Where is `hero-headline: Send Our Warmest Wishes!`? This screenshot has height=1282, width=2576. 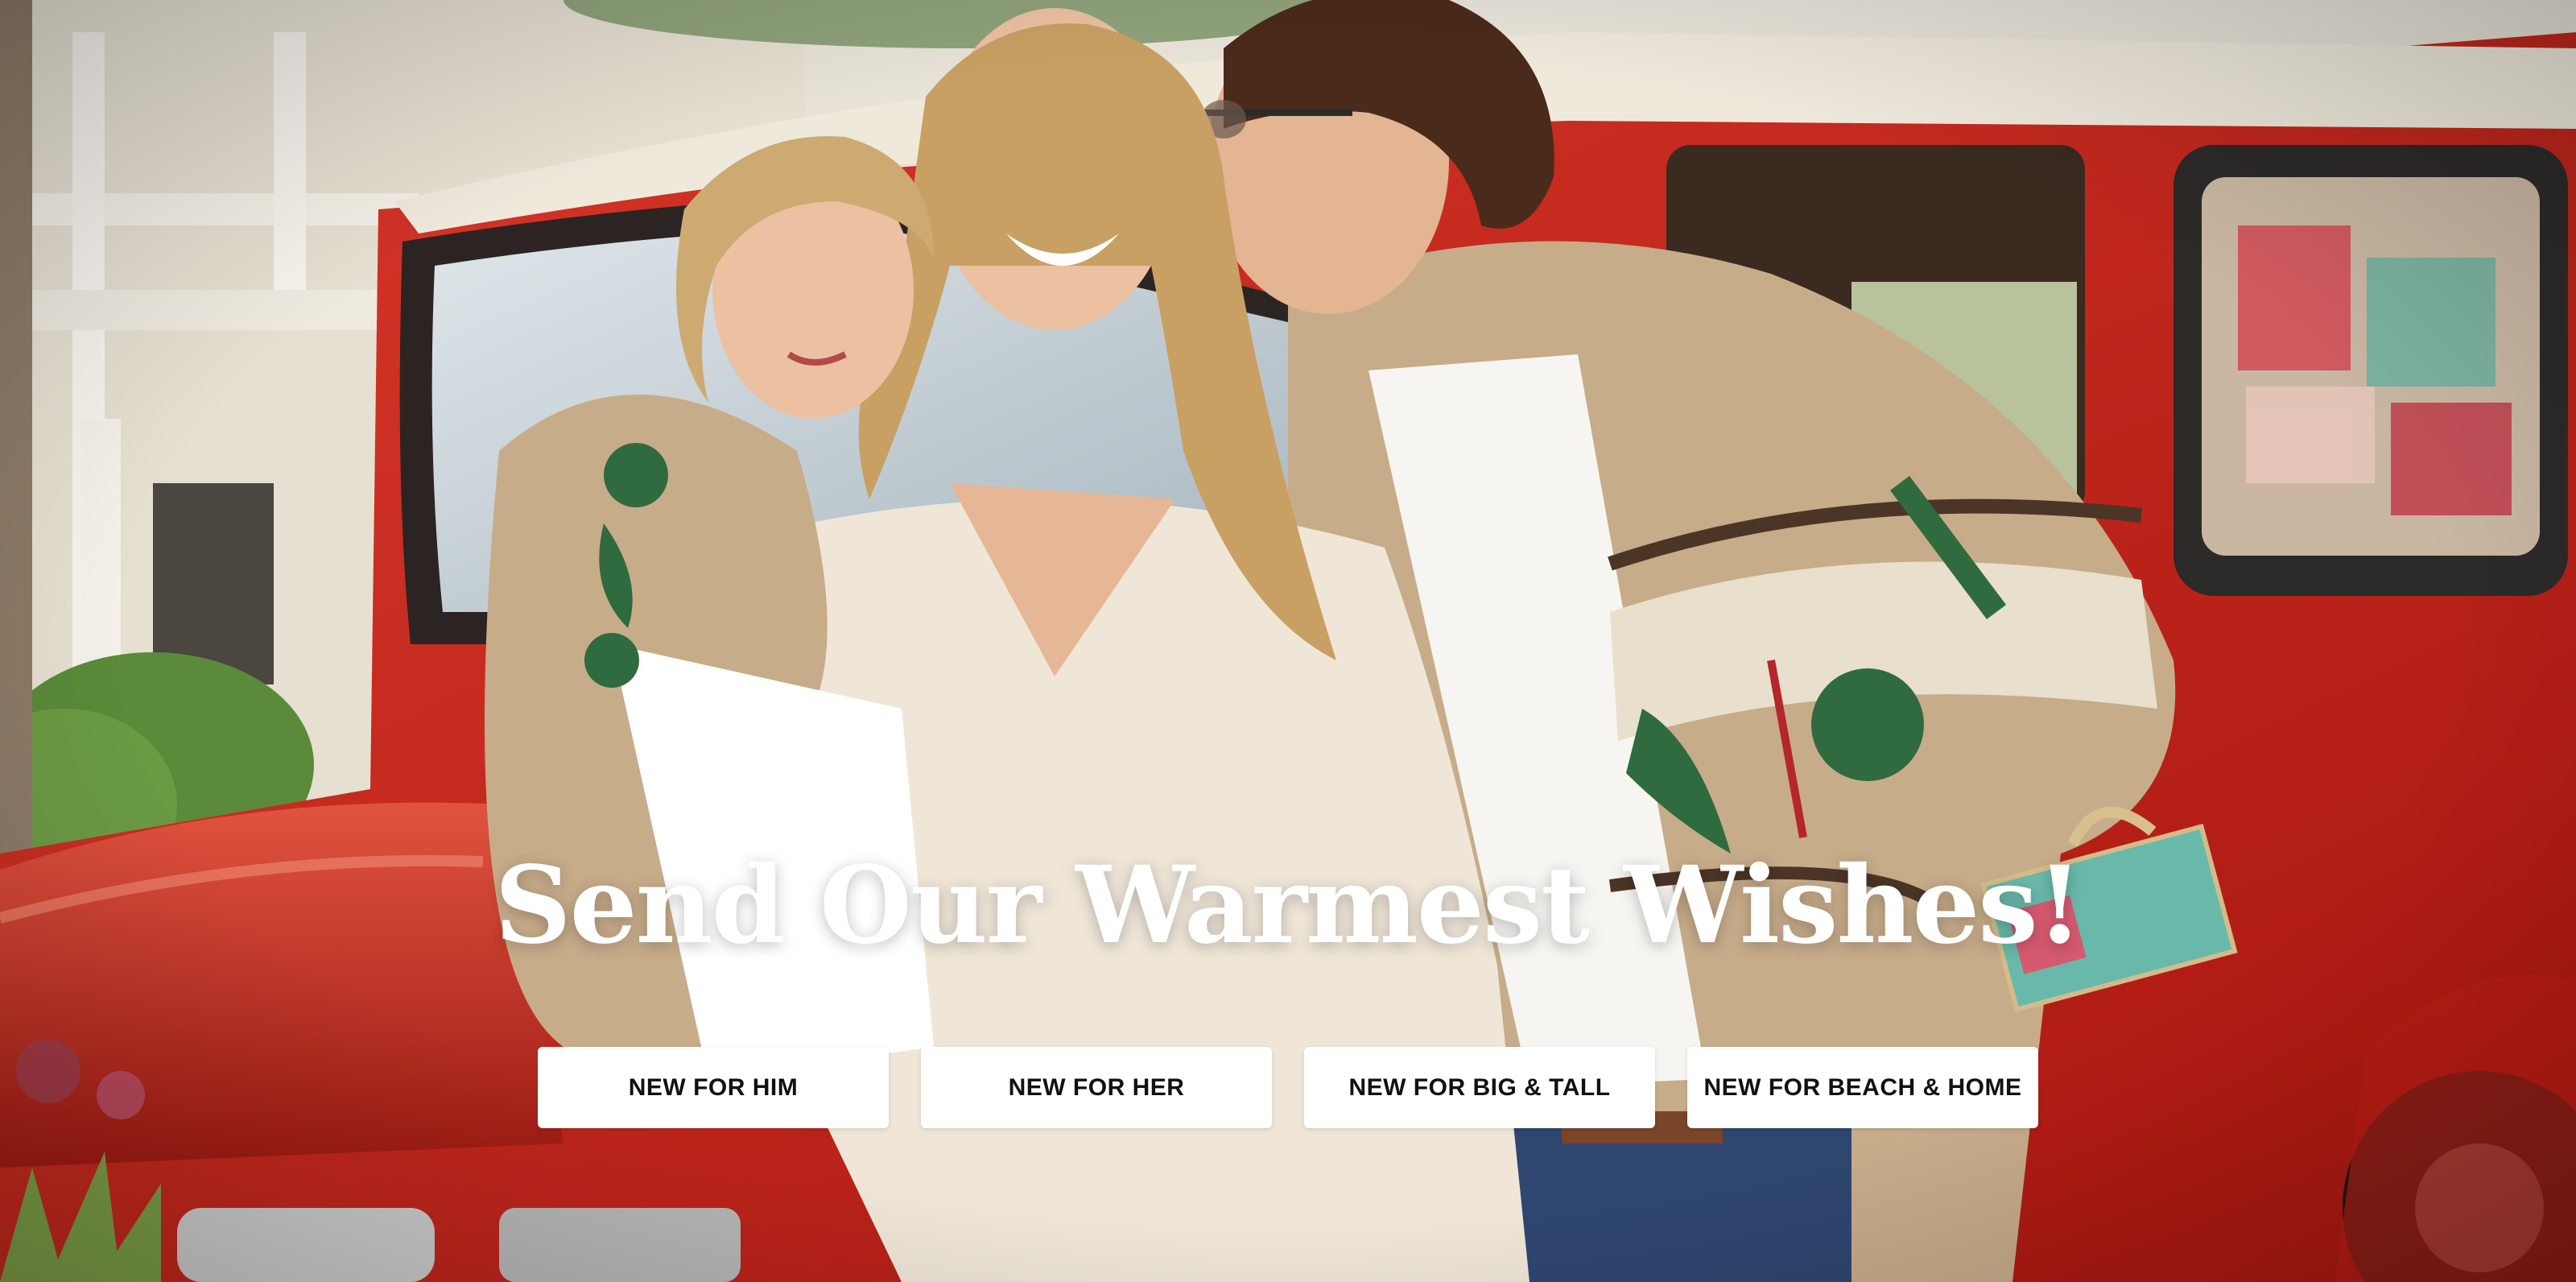
hero-headline: Send Our Warmest Wishes! is located at coordinates (1288, 905).